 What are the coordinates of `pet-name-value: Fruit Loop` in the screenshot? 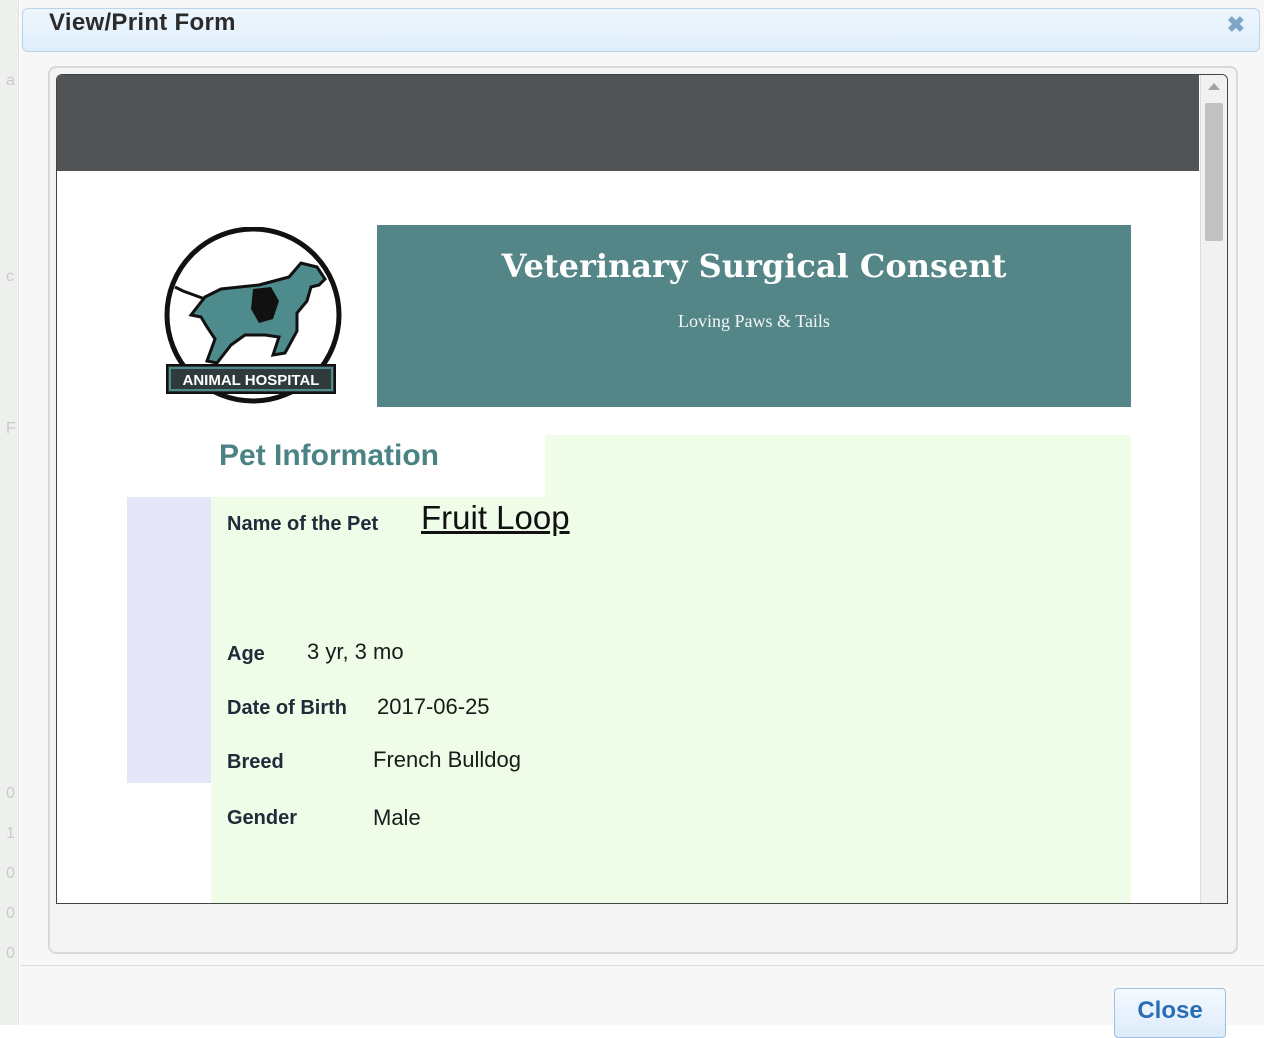 It's located at (495, 517).